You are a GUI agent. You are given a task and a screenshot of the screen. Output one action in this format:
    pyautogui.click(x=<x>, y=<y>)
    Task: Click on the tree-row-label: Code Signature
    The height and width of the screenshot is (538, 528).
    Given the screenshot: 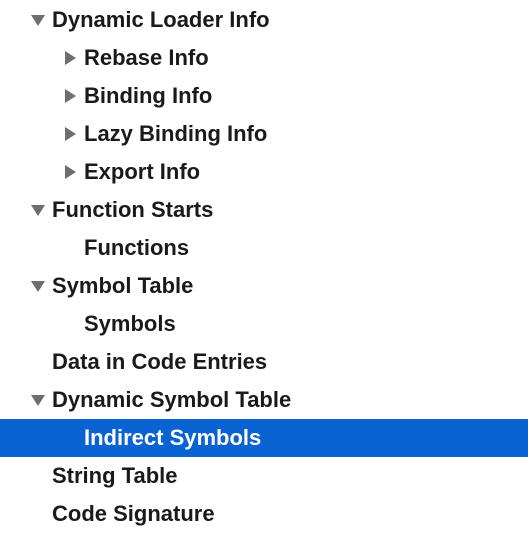 What is the action you would take?
    pyautogui.click(x=133, y=513)
    